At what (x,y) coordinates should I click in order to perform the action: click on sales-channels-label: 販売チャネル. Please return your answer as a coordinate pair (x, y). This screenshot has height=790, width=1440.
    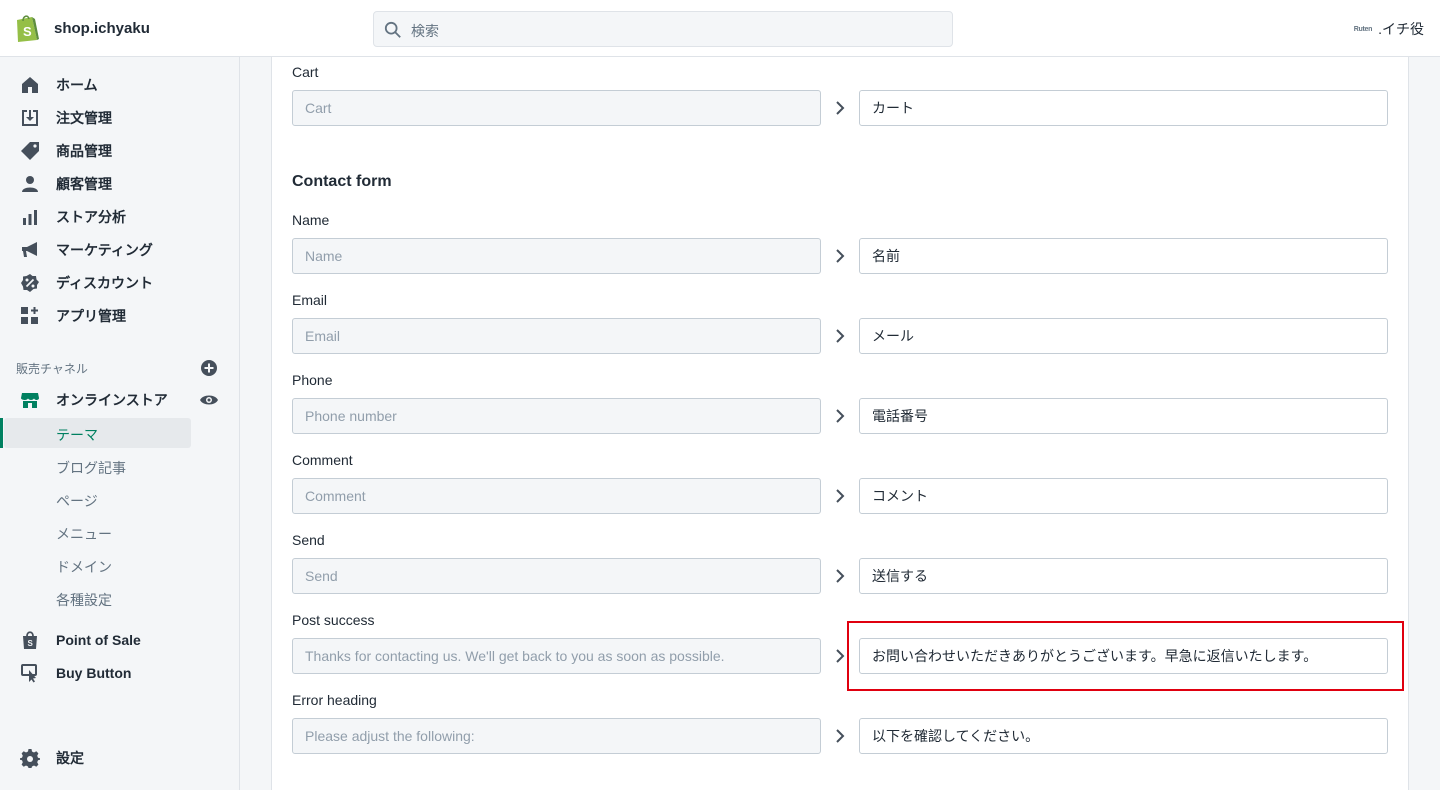
    Looking at the image, I should click on (52, 369).